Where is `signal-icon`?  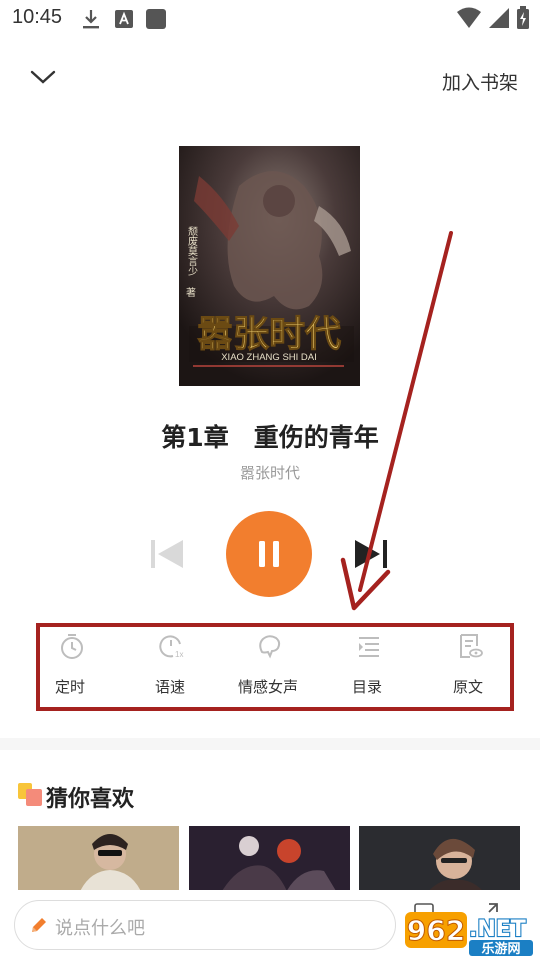 signal-icon is located at coordinates (499, 18).